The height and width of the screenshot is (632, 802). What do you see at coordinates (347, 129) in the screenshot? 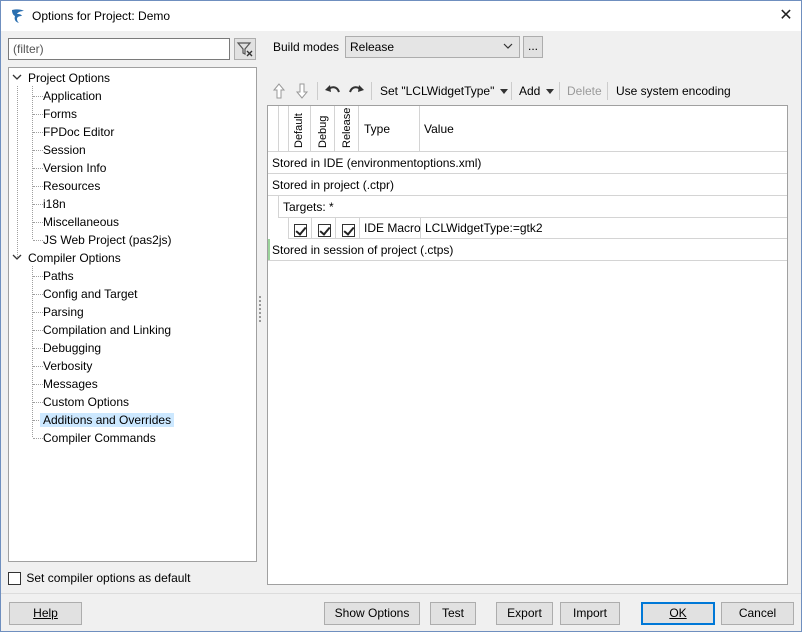
I see `col-header-release: Release` at bounding box center [347, 129].